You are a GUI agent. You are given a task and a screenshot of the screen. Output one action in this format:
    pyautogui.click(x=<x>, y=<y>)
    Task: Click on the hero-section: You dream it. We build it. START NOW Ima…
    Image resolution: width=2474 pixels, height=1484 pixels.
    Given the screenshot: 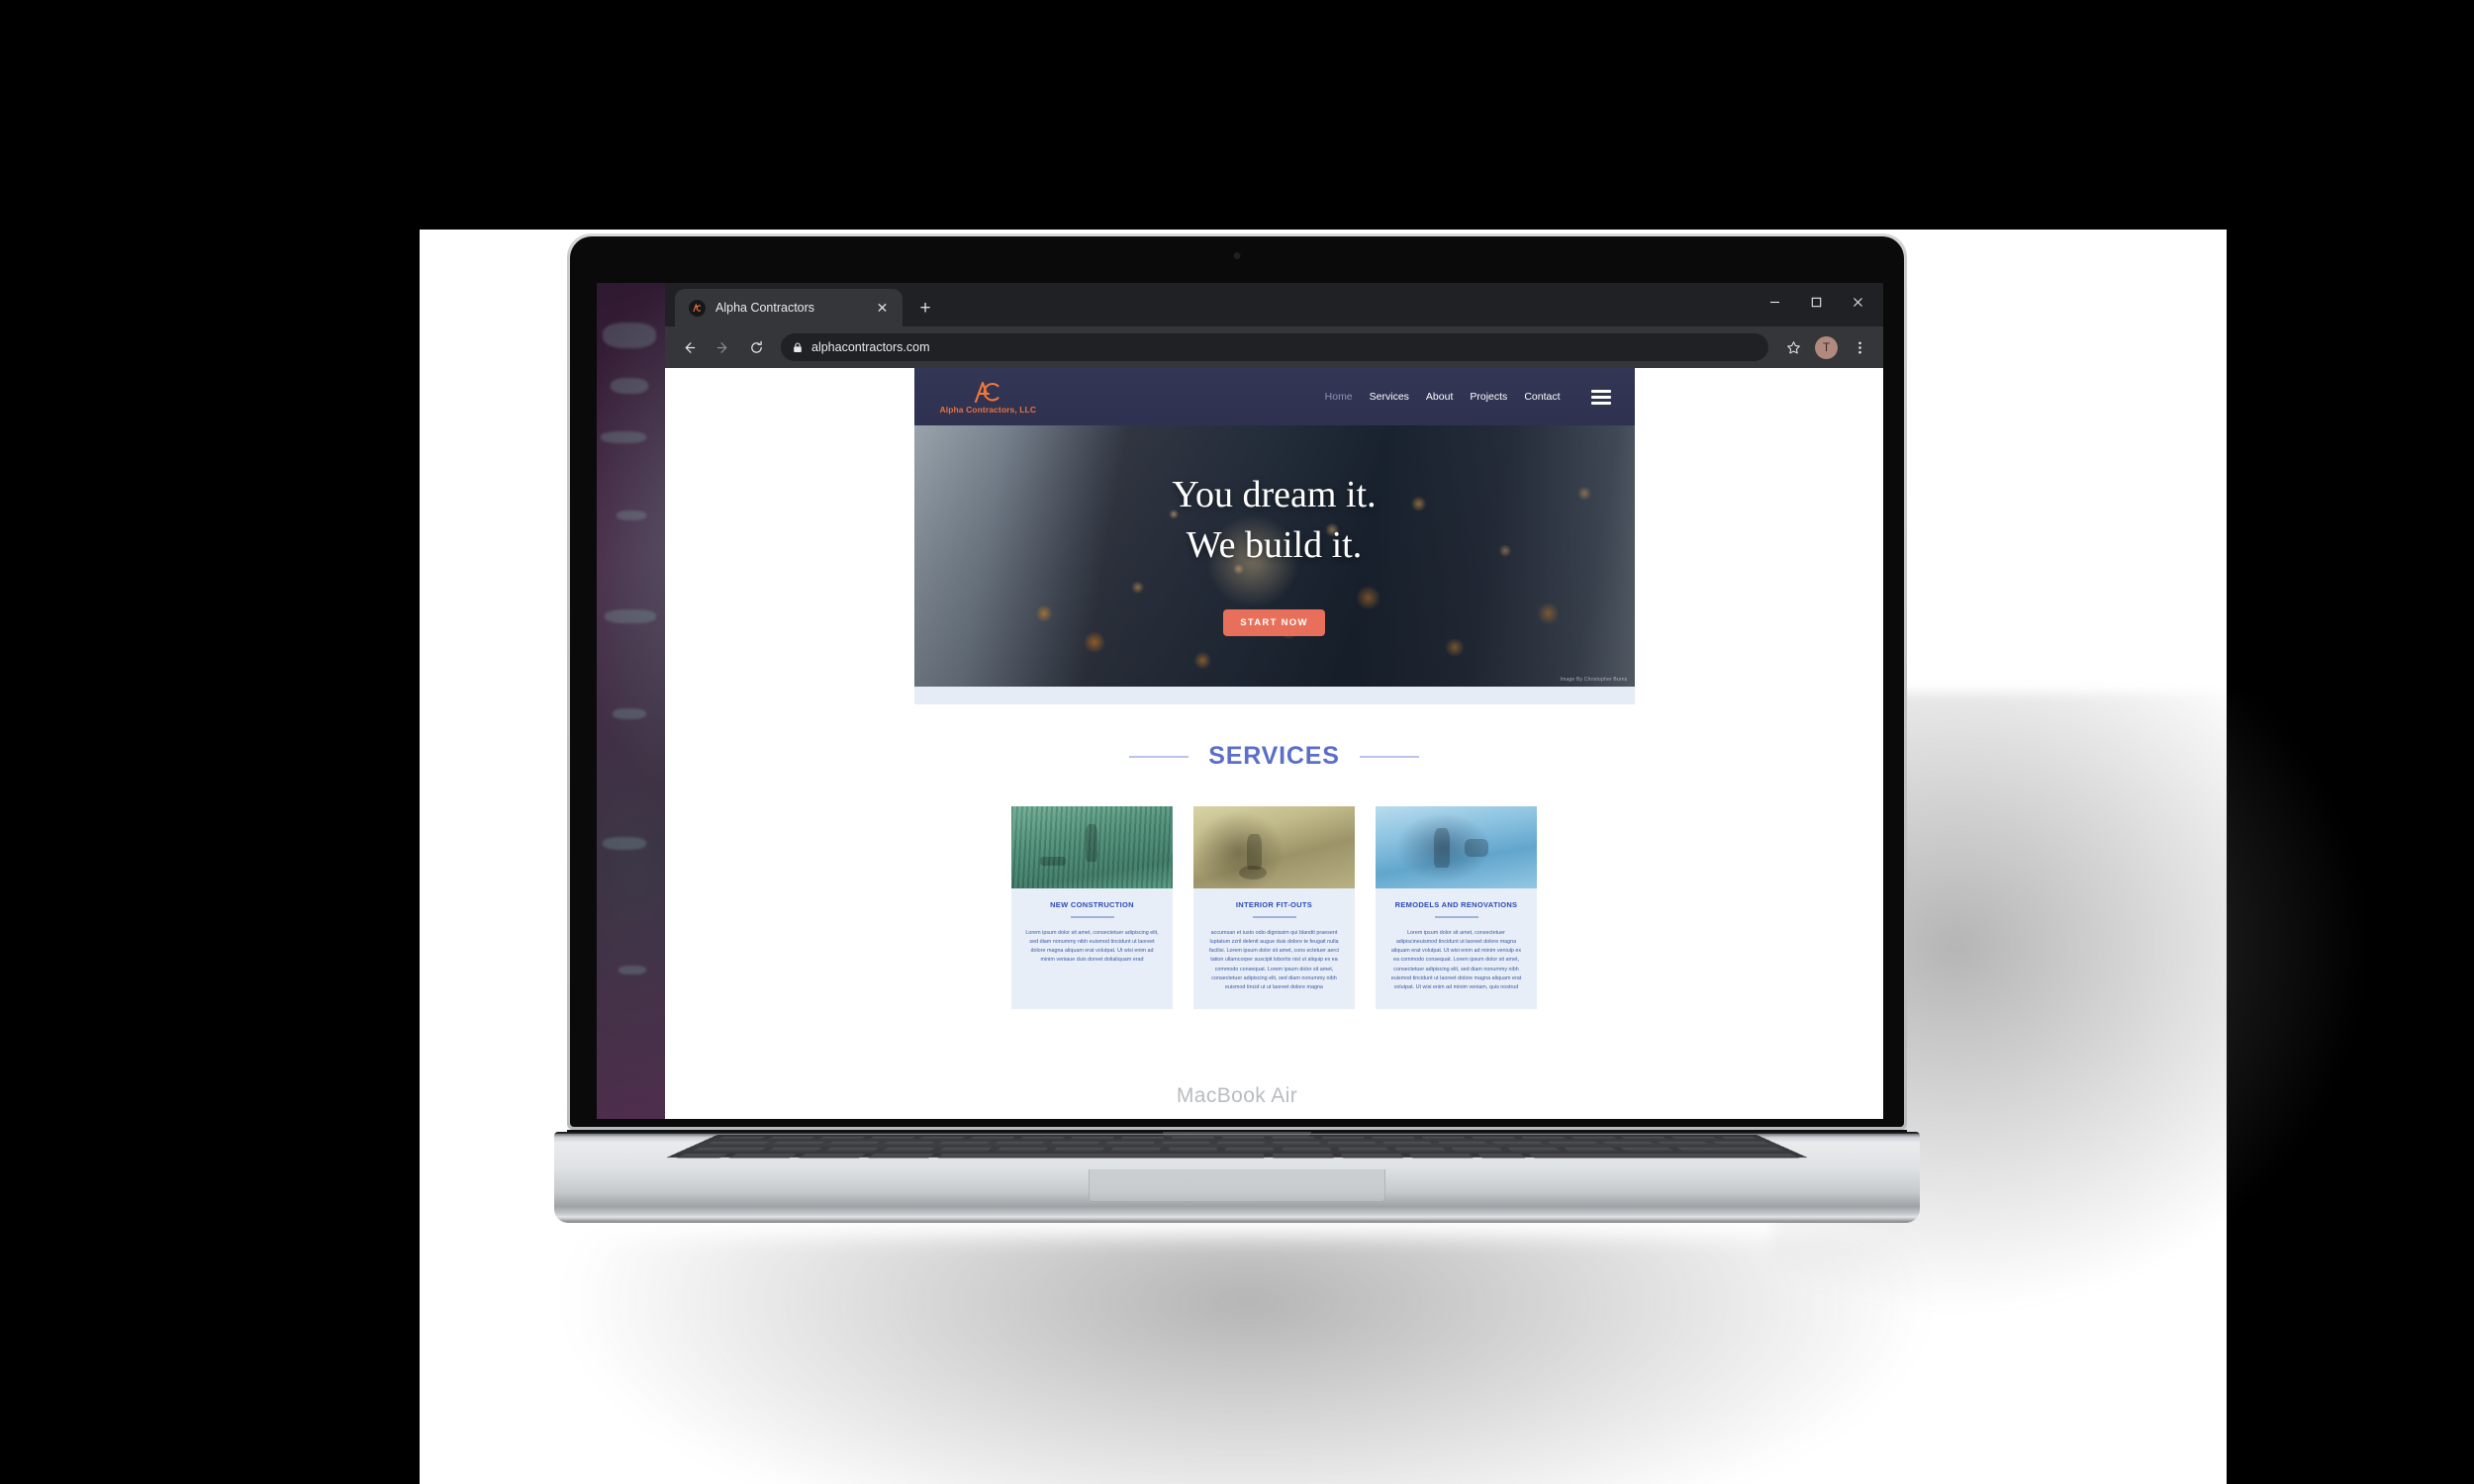 What is the action you would take?
    pyautogui.click(x=1274, y=556)
    